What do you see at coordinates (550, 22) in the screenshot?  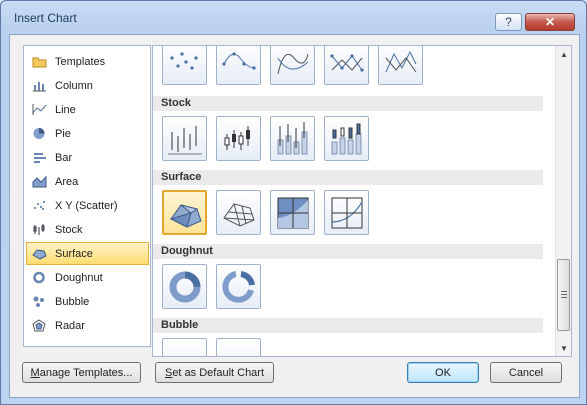 I see `close-button: ✕` at bounding box center [550, 22].